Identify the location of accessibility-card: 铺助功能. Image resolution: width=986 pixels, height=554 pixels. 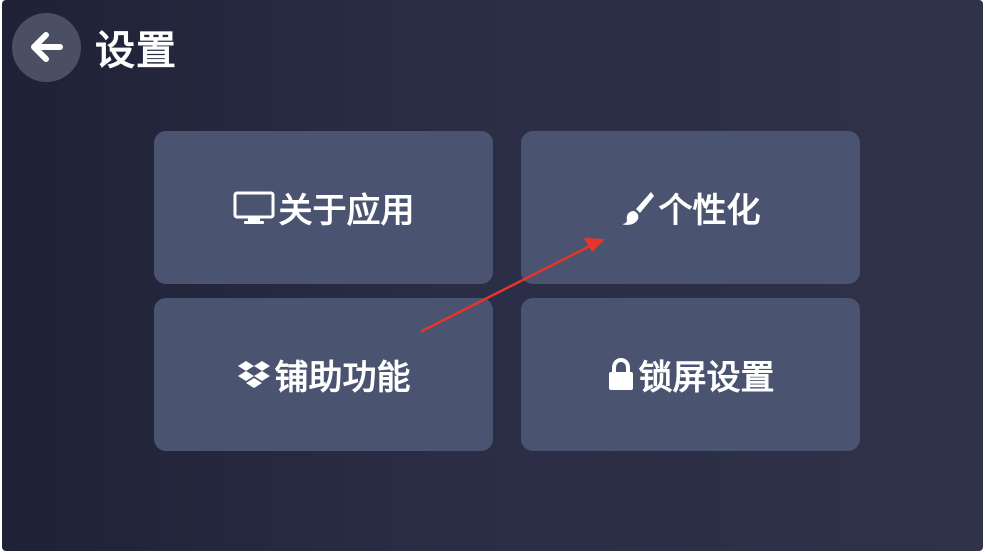
(323, 374).